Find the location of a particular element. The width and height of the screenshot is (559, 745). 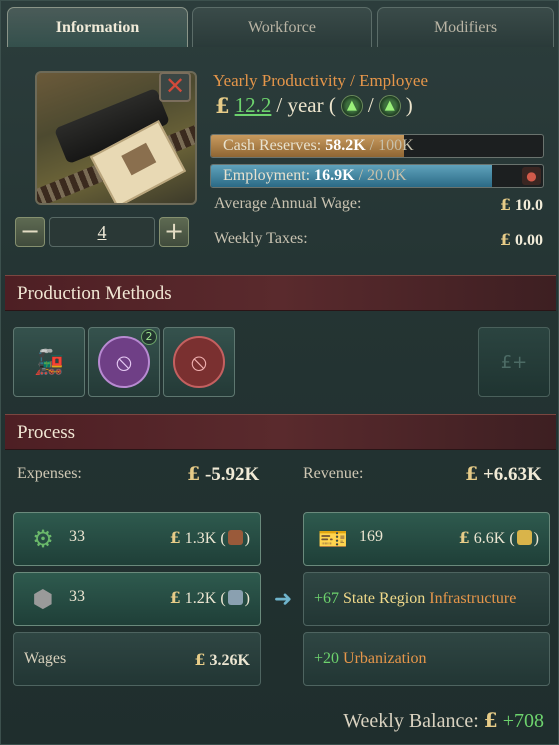

urbanization-effect-card: +20 Urbanization is located at coordinates (426, 659).